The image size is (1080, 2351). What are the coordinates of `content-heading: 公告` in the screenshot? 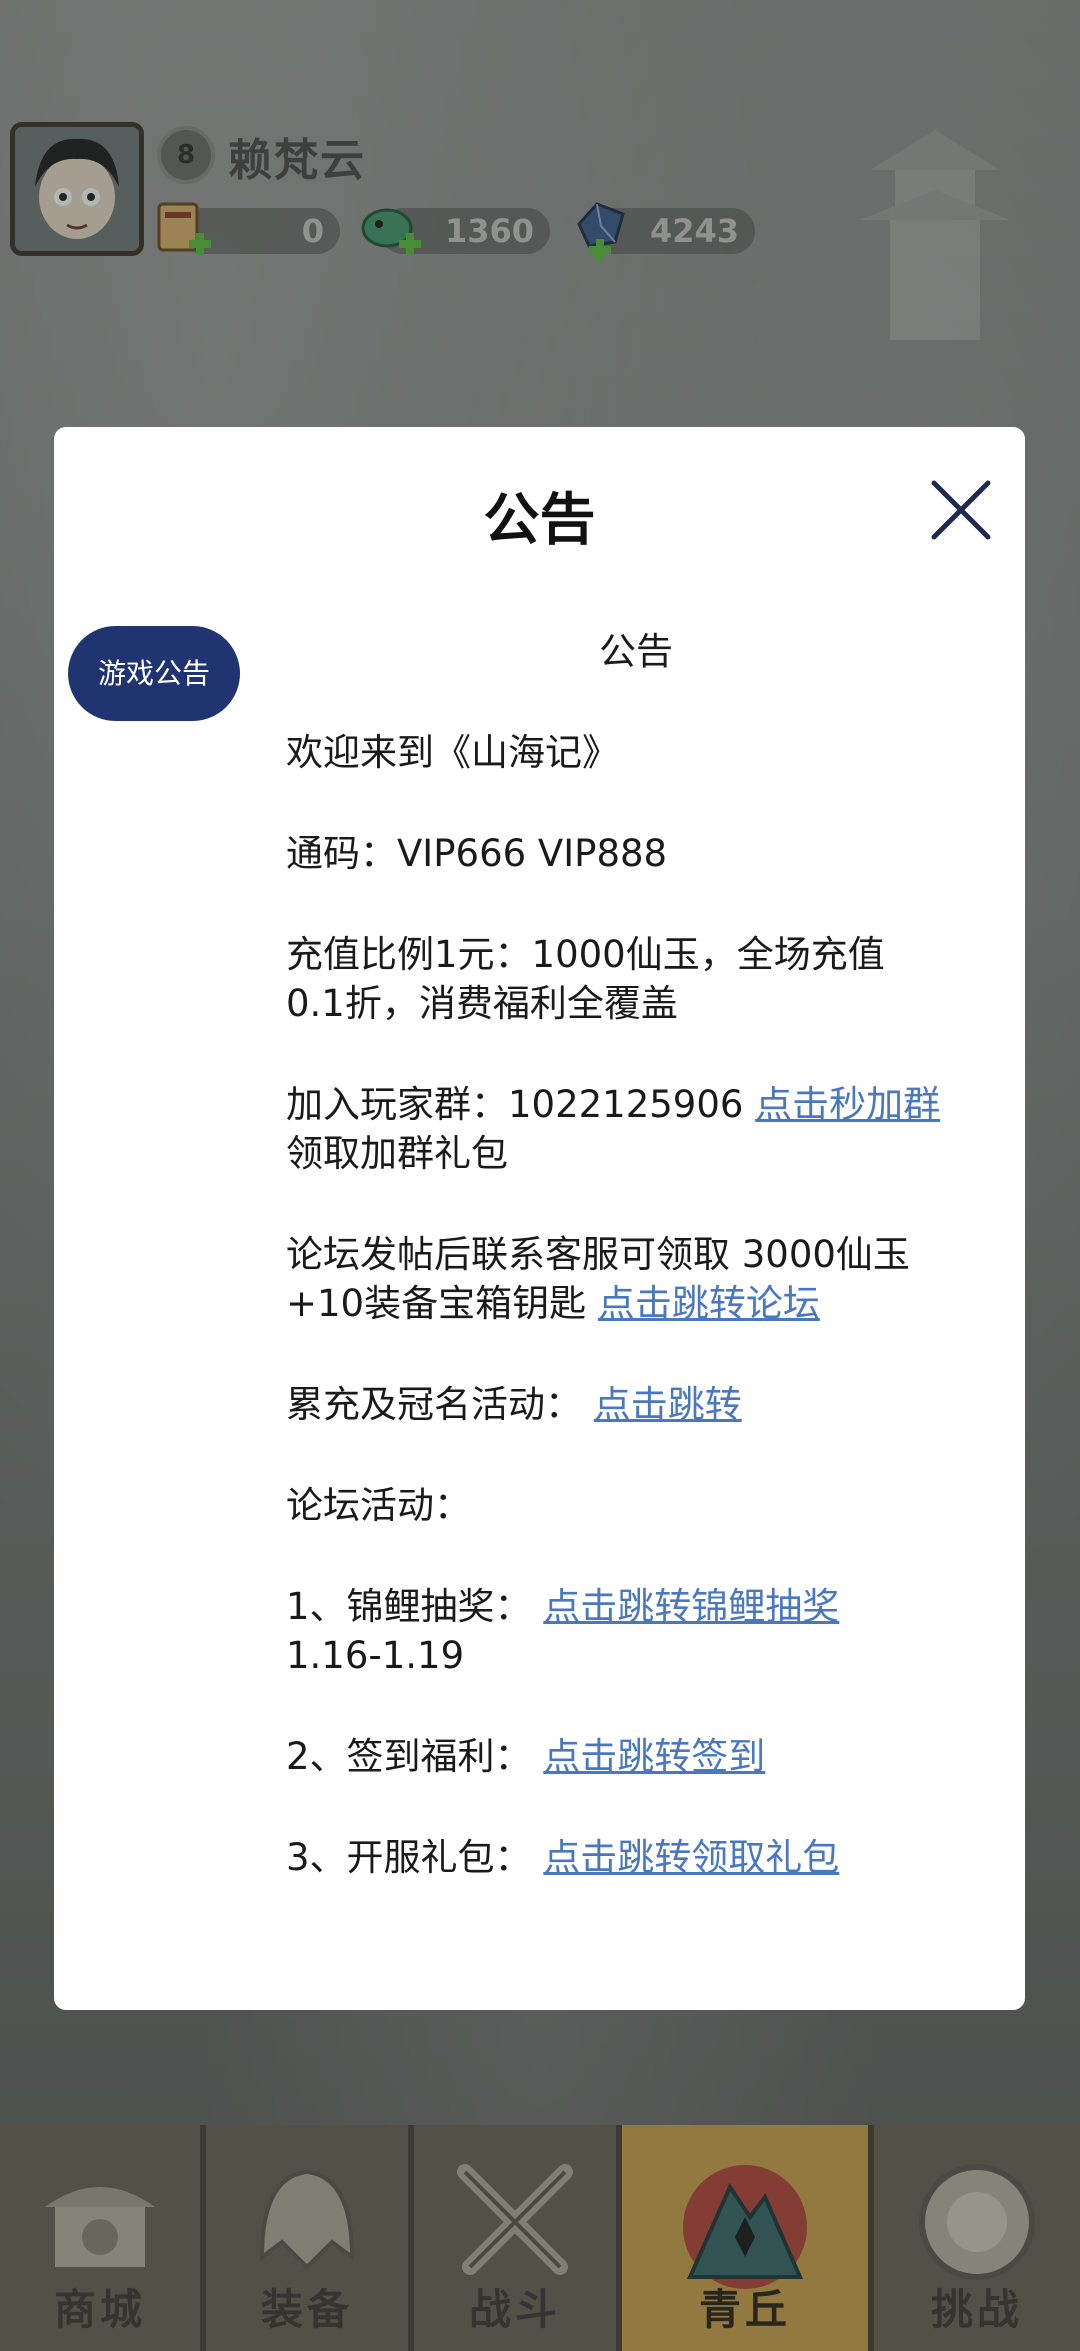 It's located at (636, 651).